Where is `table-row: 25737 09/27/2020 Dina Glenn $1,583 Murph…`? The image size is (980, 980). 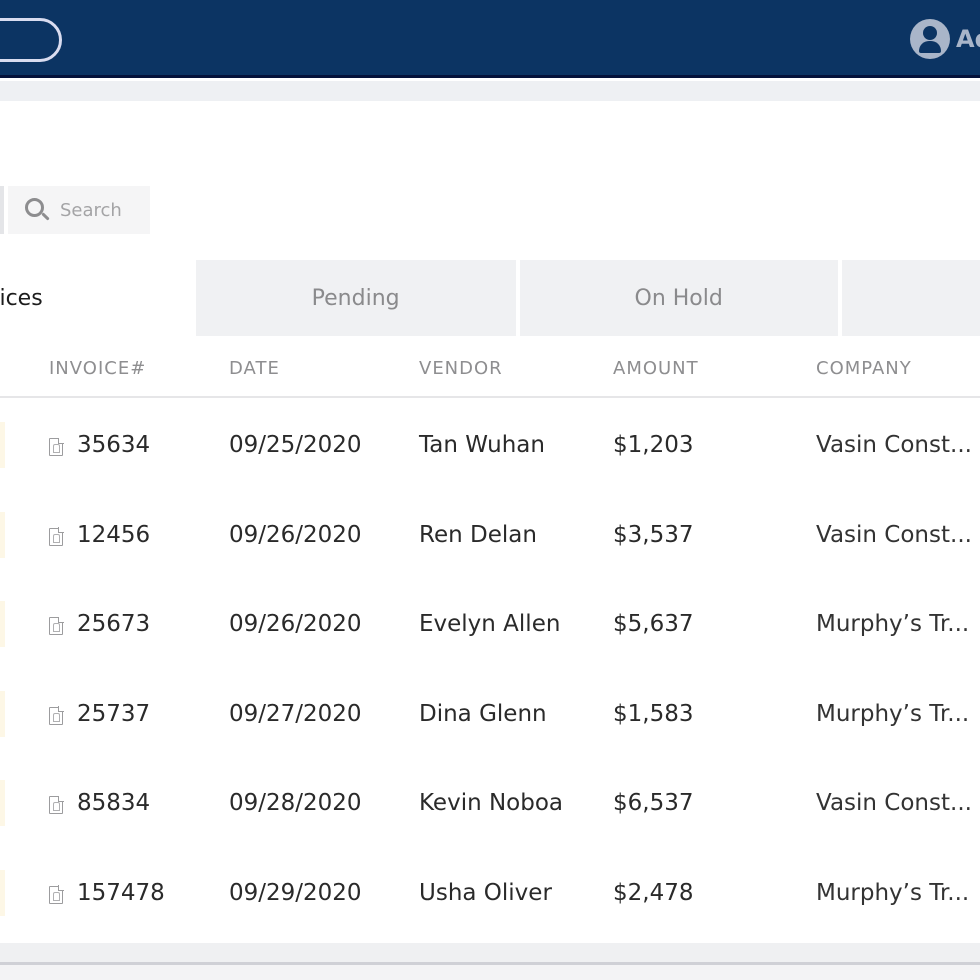 table-row: 25737 09/27/2020 Dina Glenn $1,583 Murph… is located at coordinates (490, 714).